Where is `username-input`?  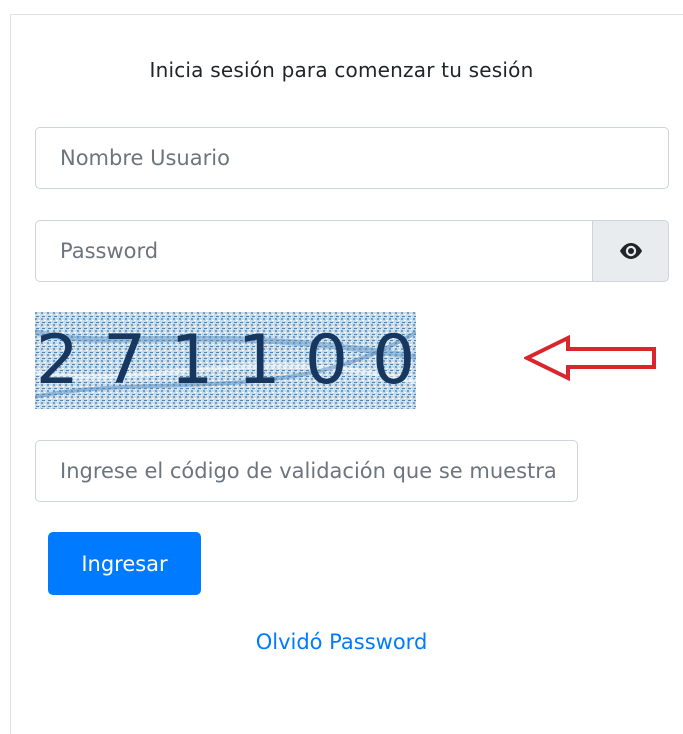
username-input is located at coordinates (352, 158).